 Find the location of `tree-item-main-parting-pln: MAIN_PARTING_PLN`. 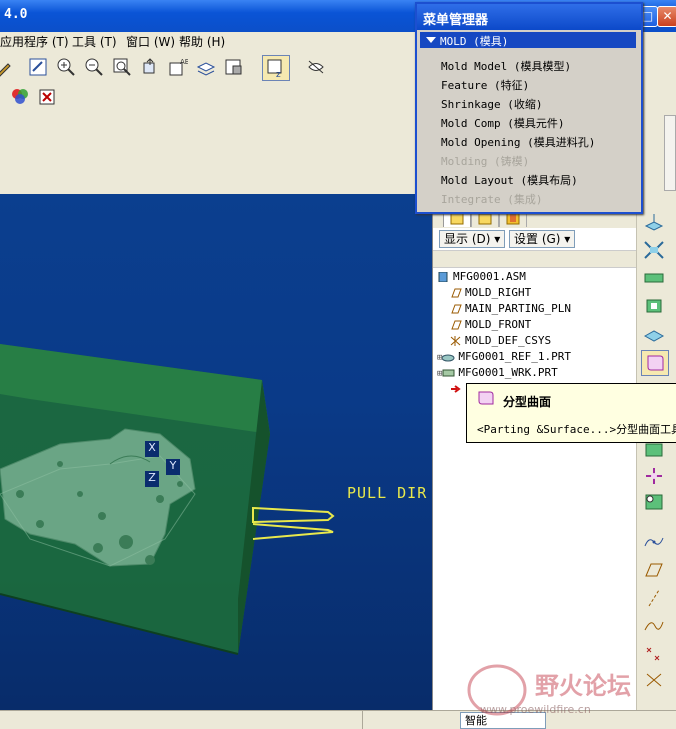

tree-item-main-parting-pln: MAIN_PARTING_PLN is located at coordinates (510, 308).